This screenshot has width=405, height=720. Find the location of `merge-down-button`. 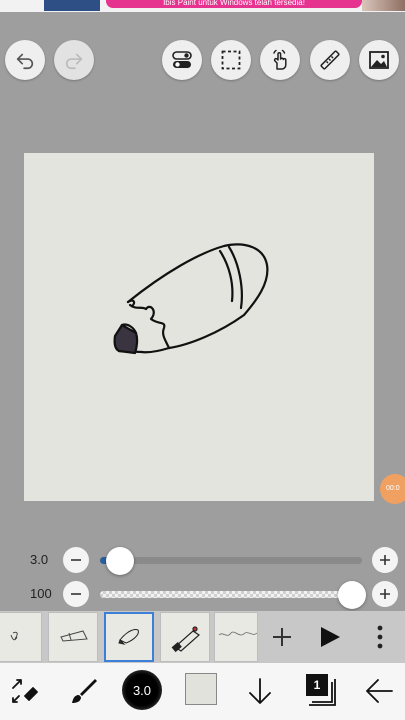

merge-down-button is located at coordinates (260, 691).